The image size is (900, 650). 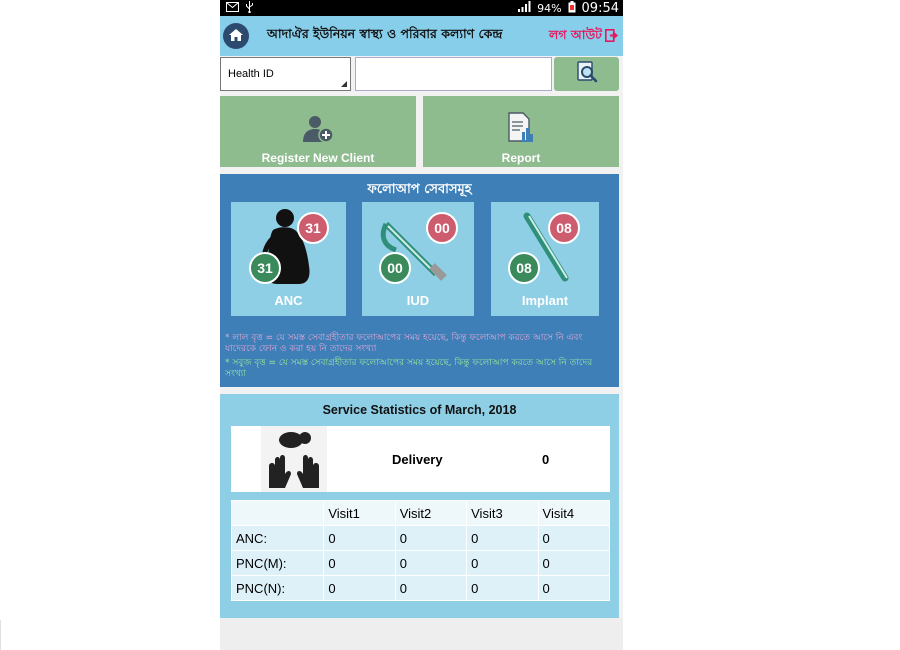 I want to click on iud-red-badge: 00, so click(x=442, y=228).